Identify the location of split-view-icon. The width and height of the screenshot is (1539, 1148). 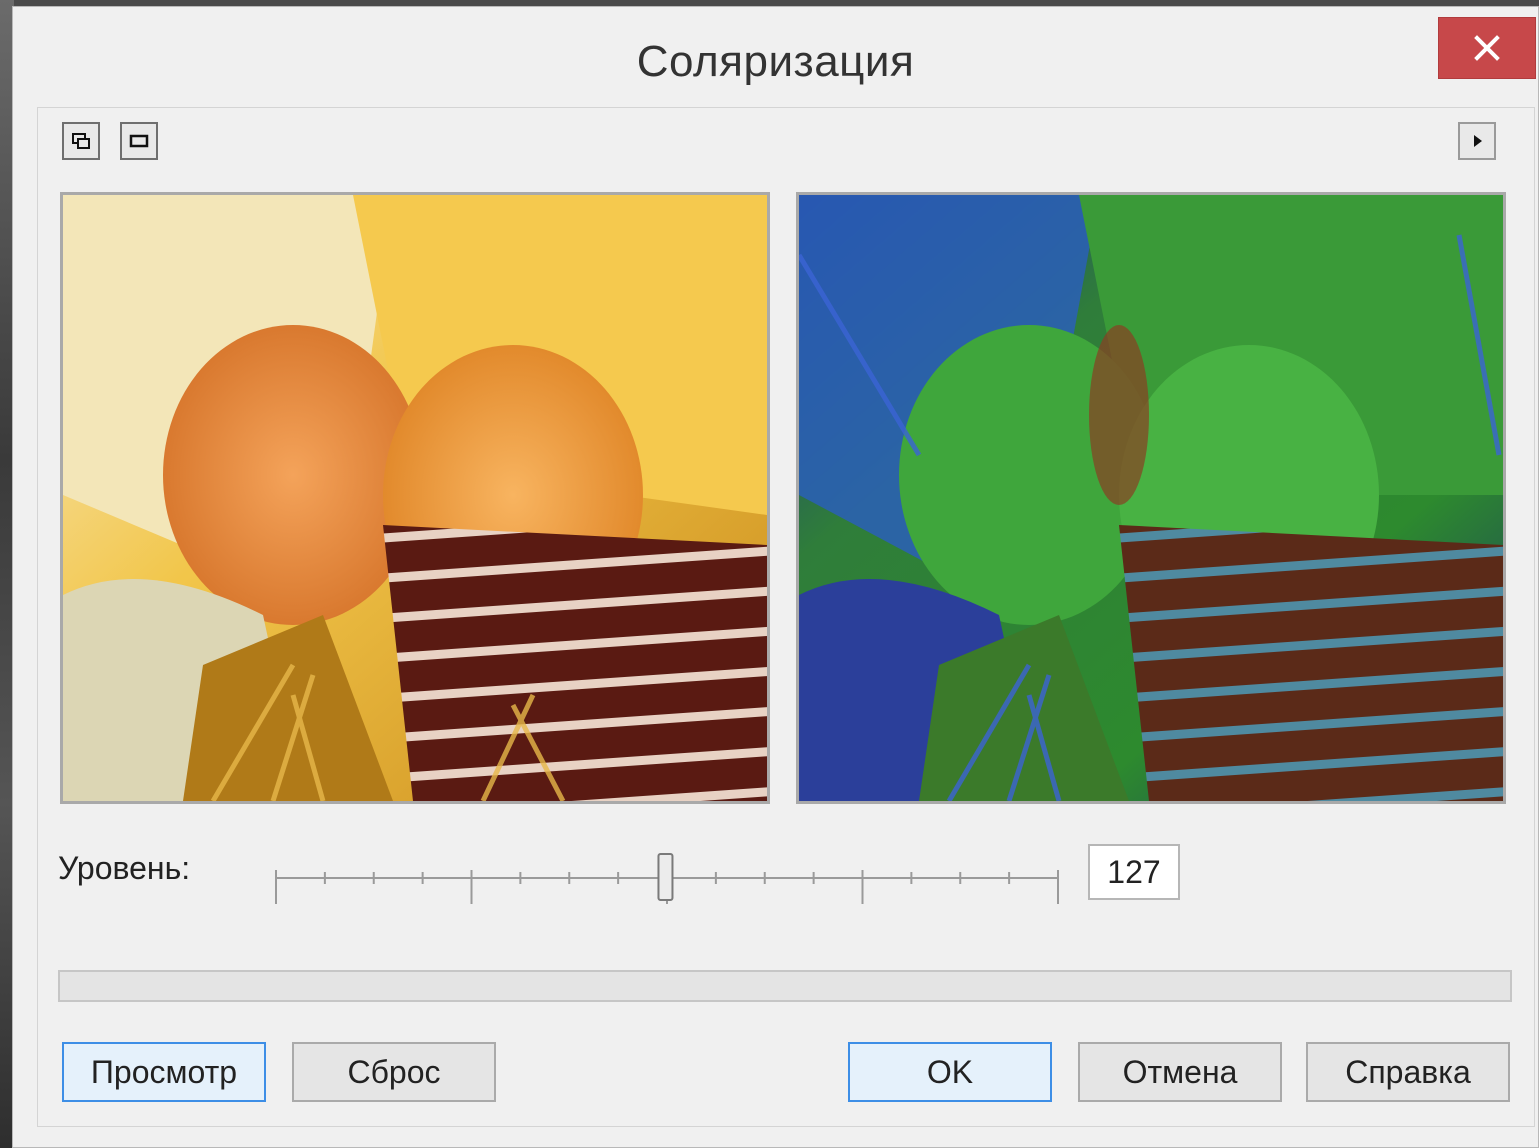
(81, 141).